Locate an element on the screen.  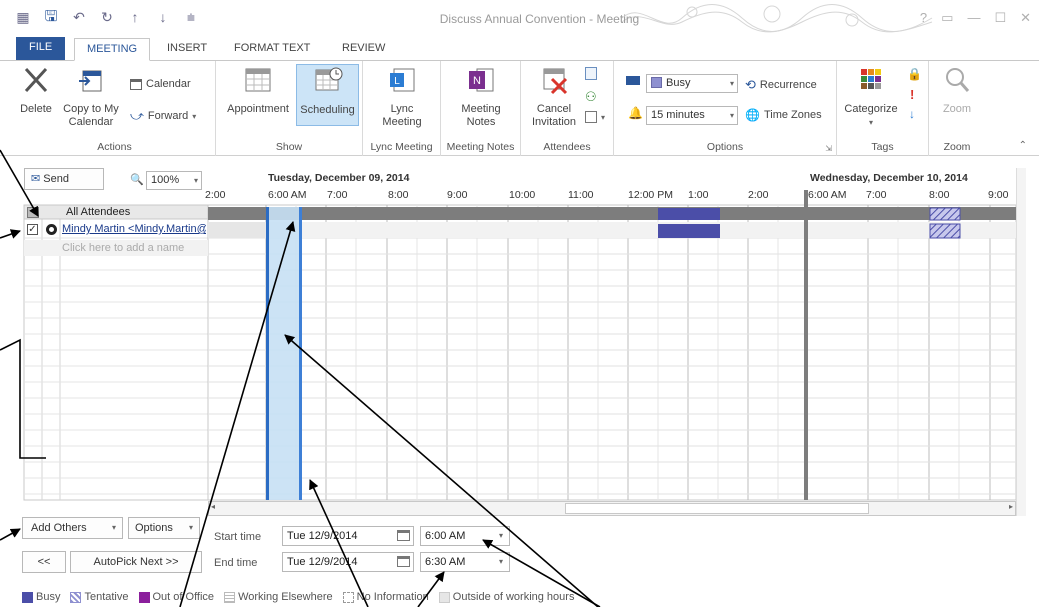
autopick-next-button: AutoPick Next >> is located at coordinates (136, 562).